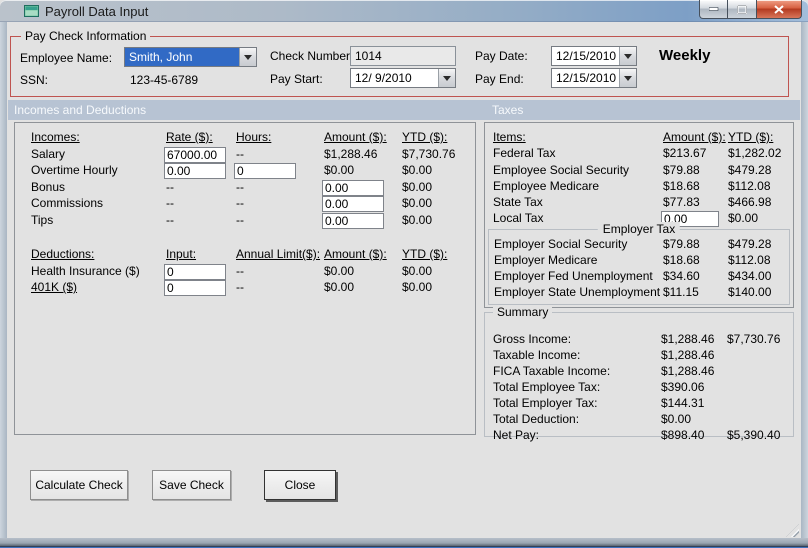 The height and width of the screenshot is (548, 808). What do you see at coordinates (79, 485) in the screenshot?
I see `calculate-check-button: Calculate Check` at bounding box center [79, 485].